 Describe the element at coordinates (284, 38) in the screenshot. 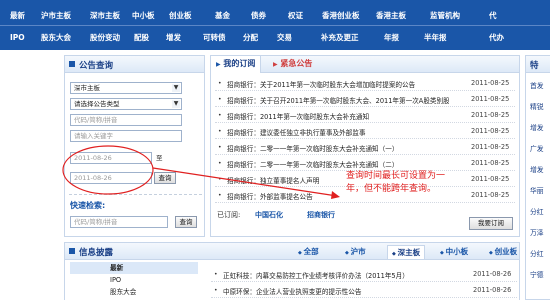

I see `nav-item: 交易` at that location.